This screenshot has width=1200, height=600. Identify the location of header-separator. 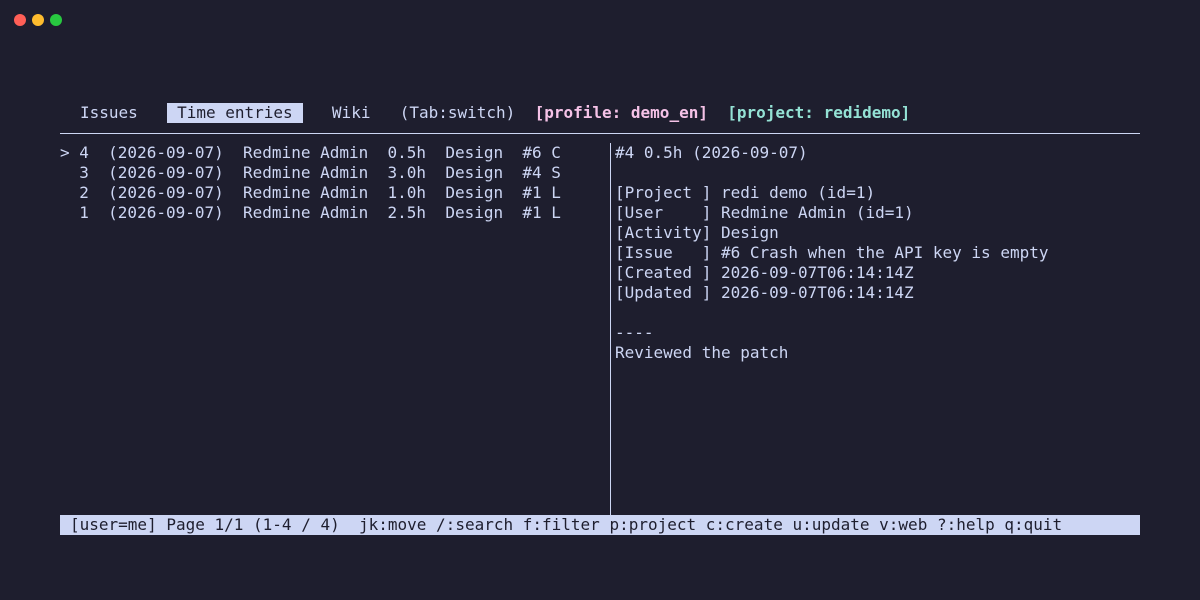
(600, 133).